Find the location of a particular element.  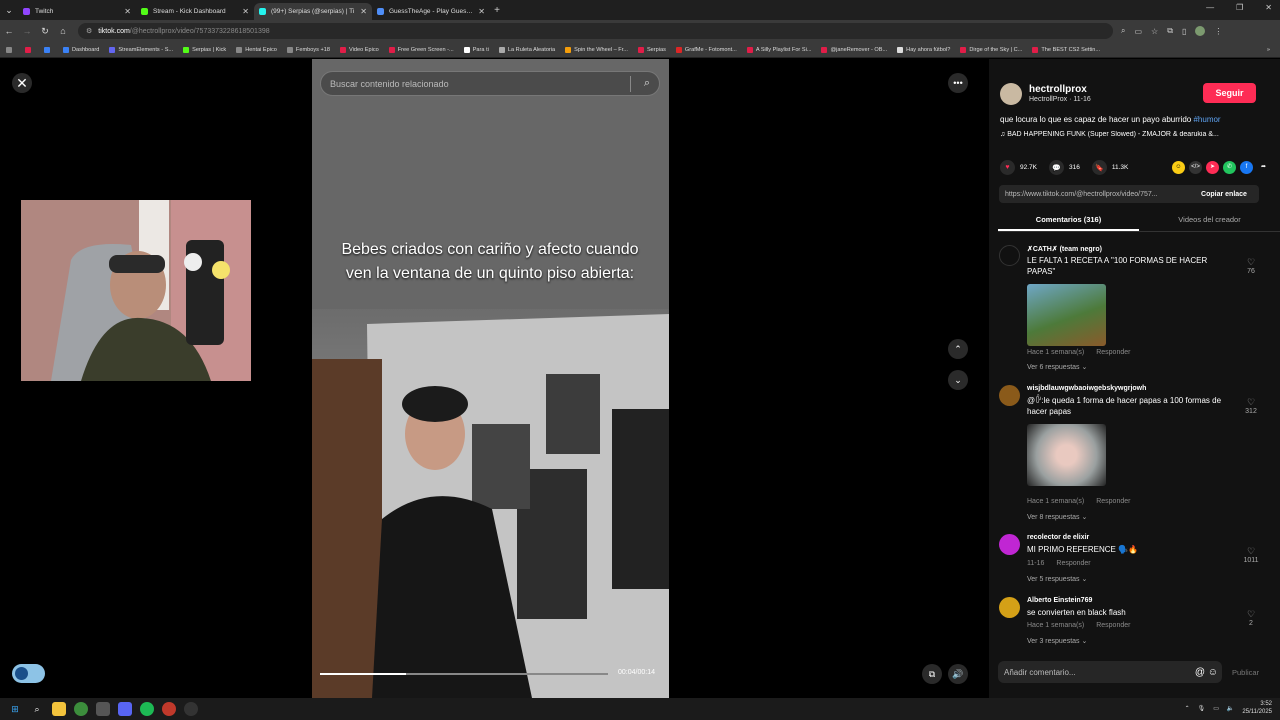

back-icon: ← is located at coordinates (9, 31).